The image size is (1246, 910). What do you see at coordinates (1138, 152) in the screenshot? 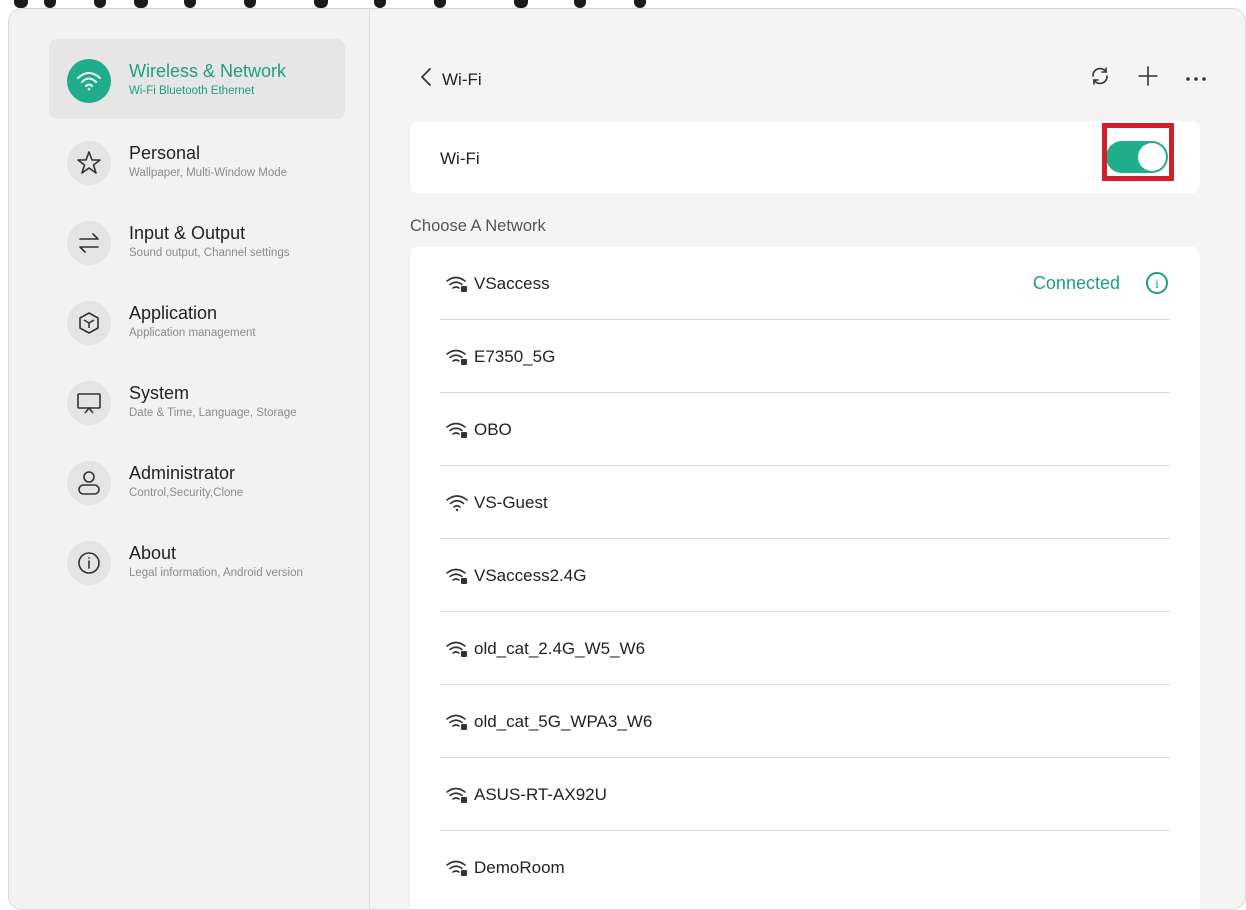
I see `toggle-highlight-box` at bounding box center [1138, 152].